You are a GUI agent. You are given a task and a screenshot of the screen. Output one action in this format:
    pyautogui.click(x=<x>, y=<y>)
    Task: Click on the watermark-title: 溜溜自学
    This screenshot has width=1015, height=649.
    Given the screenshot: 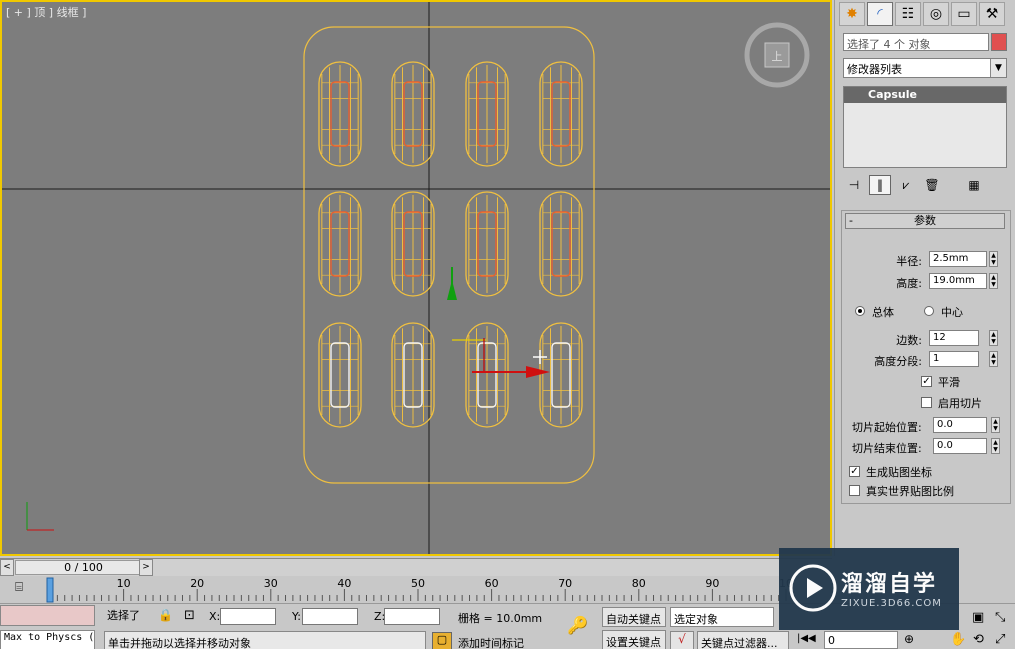 What is the action you would take?
    pyautogui.click(x=889, y=584)
    